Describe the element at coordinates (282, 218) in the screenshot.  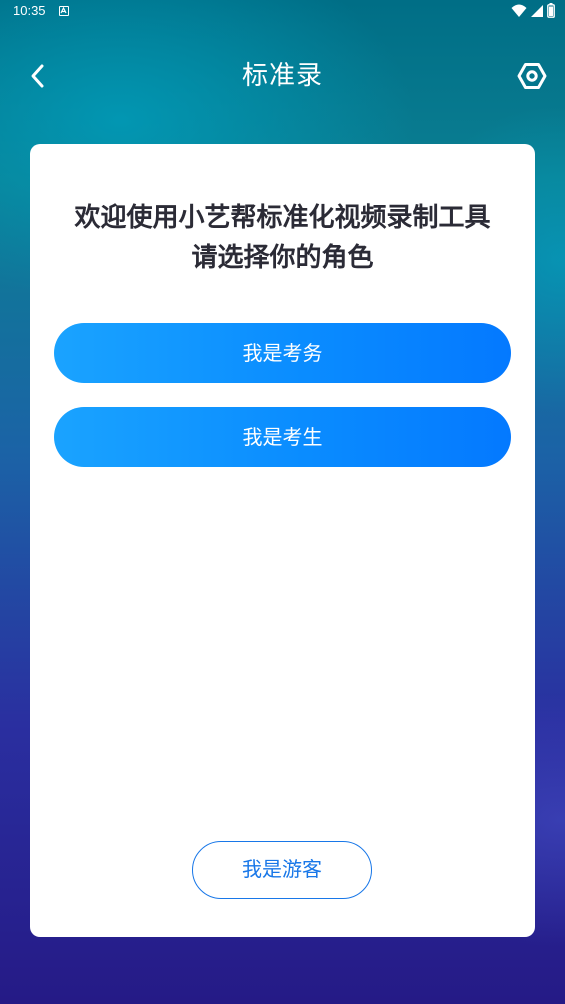
I see `welcome-line-1: 欢迎使用小艺帮标准化视频录制工具` at that location.